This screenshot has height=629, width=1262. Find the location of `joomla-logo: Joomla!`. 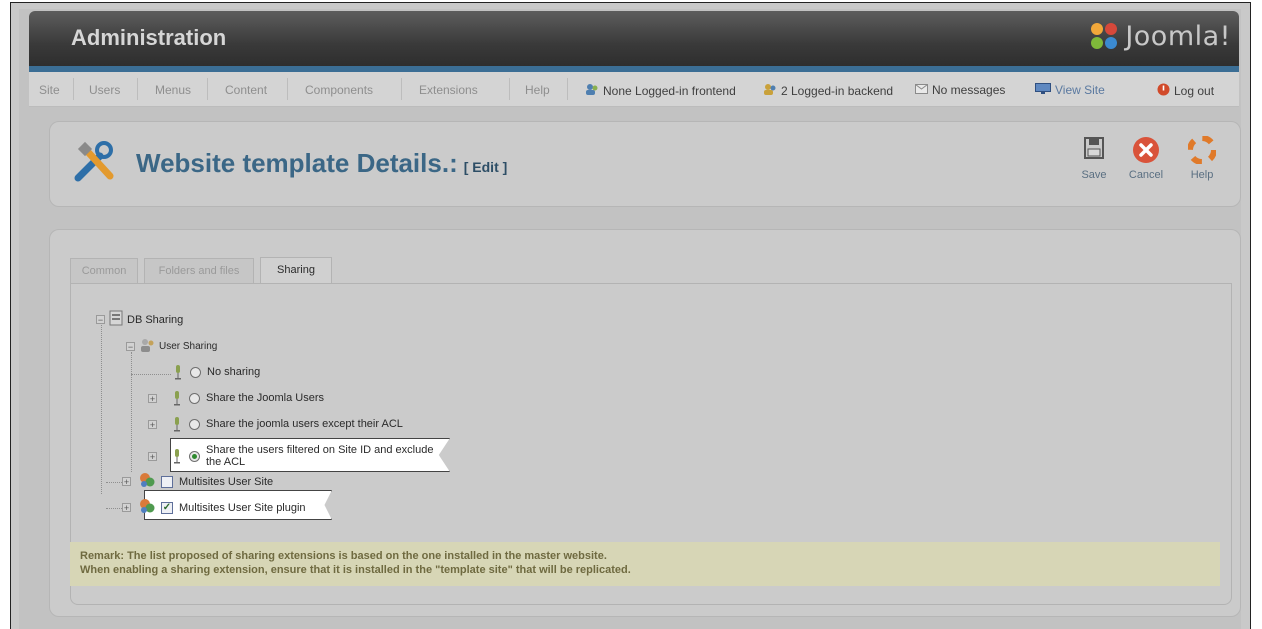

joomla-logo: Joomla! is located at coordinates (1161, 36).